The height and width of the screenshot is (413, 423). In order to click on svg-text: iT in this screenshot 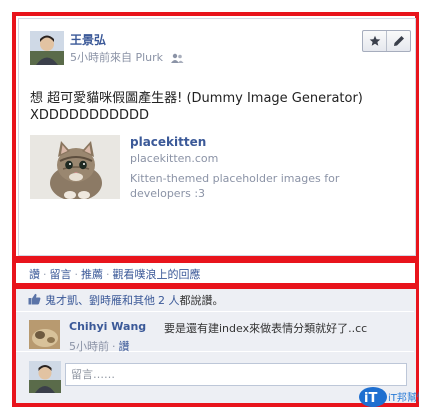, I will do `click(370, 398)`.